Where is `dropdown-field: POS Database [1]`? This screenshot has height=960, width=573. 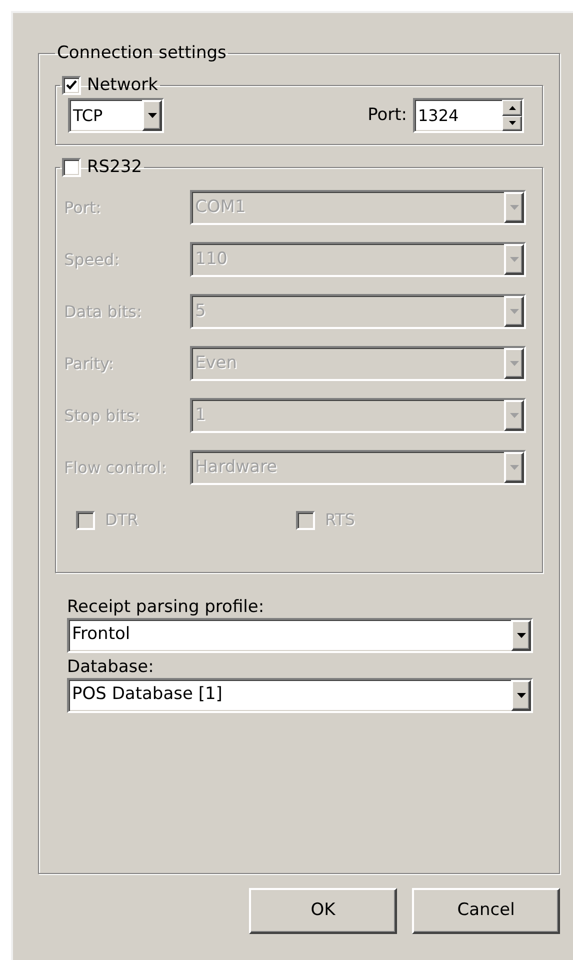
dropdown-field: POS Database [1] is located at coordinates (300, 695).